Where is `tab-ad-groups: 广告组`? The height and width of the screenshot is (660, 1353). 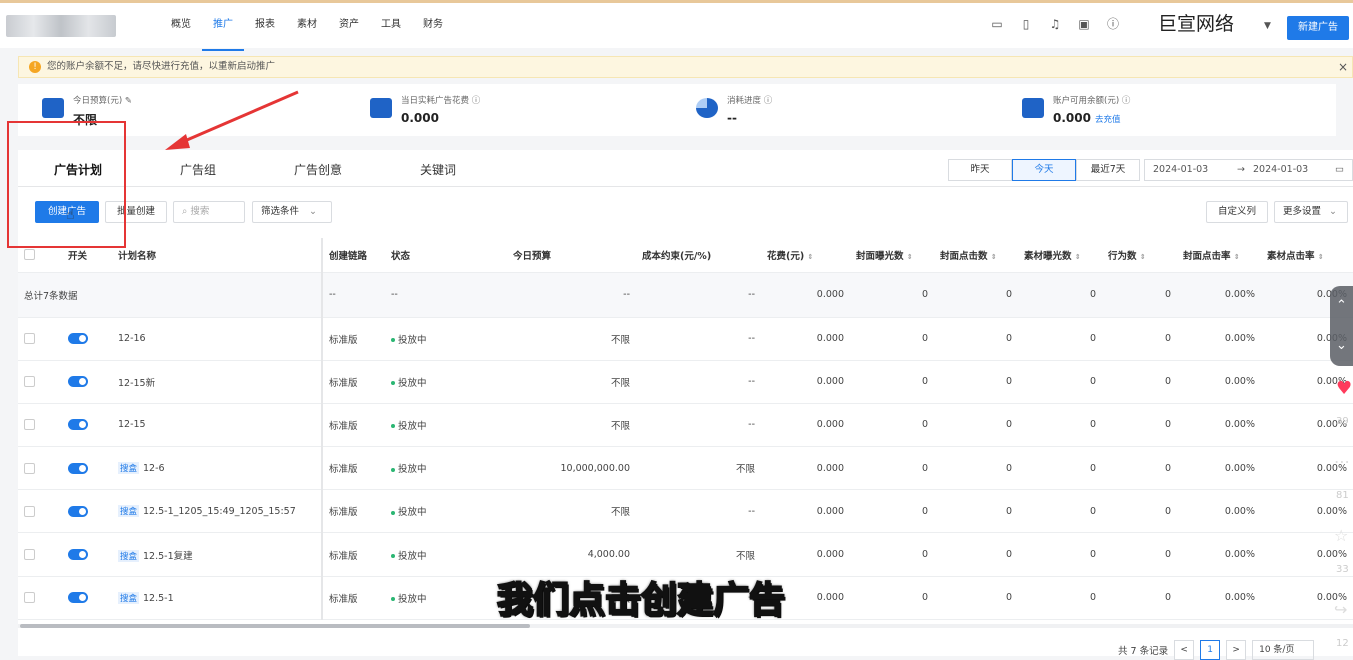
tab-ad-groups: 广告组 is located at coordinates (198, 171).